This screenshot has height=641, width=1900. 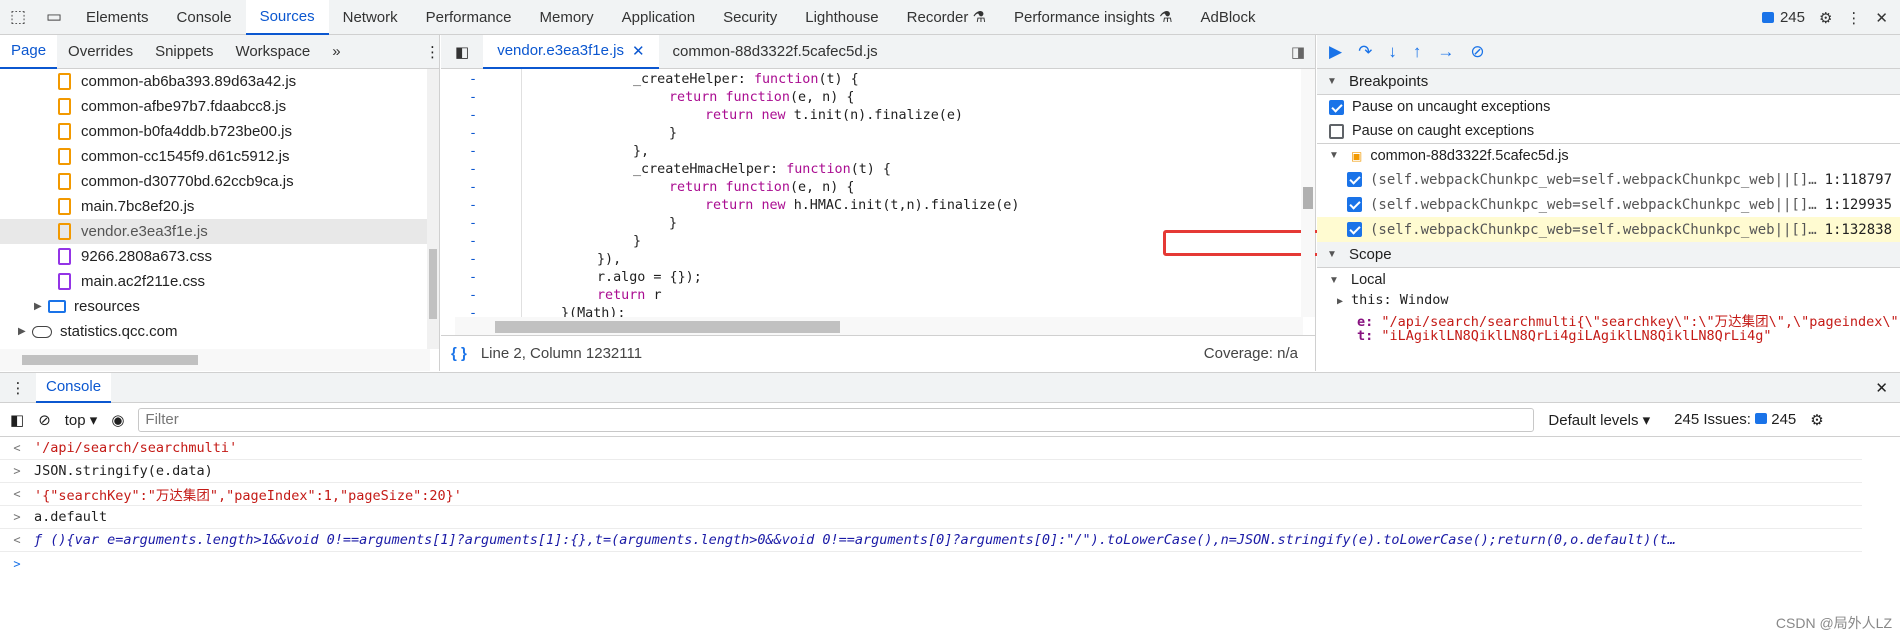 What do you see at coordinates (931, 563) in the screenshot?
I see `console-prompt: >` at bounding box center [931, 563].